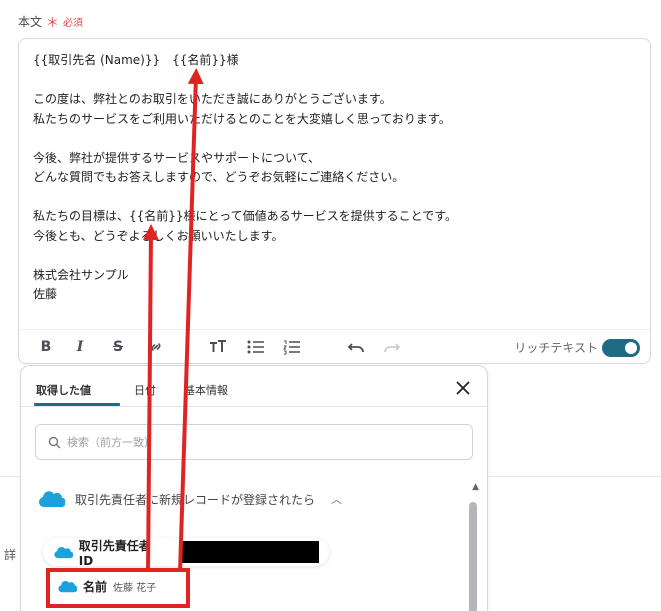 The width and height of the screenshot is (661, 611). What do you see at coordinates (212, 99) in the screenshot?
I see `editor-line: この度は、弊社とのお取引をいただき誠にありがとうございます。` at bounding box center [212, 99].